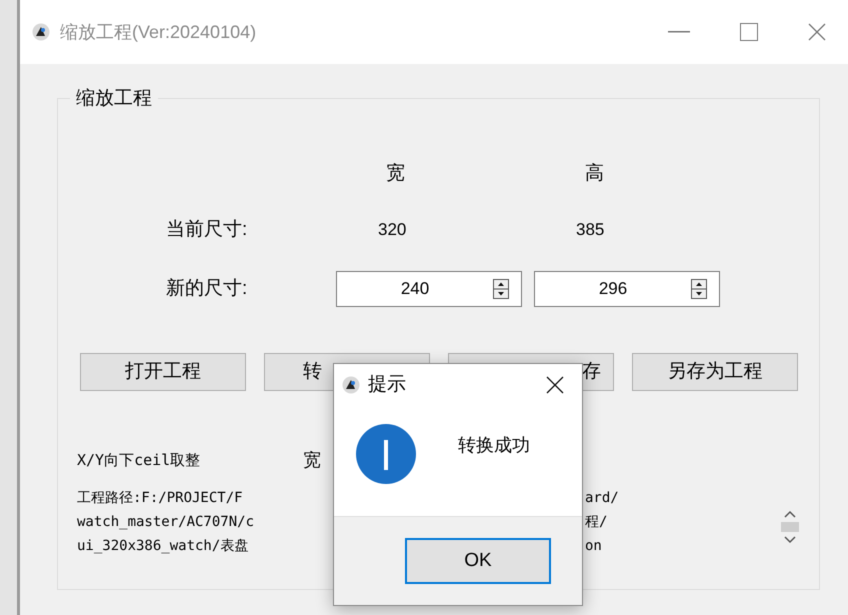 Image resolution: width=848 pixels, height=615 pixels. What do you see at coordinates (594, 174) in the screenshot?
I see `column-header: 高` at bounding box center [594, 174].